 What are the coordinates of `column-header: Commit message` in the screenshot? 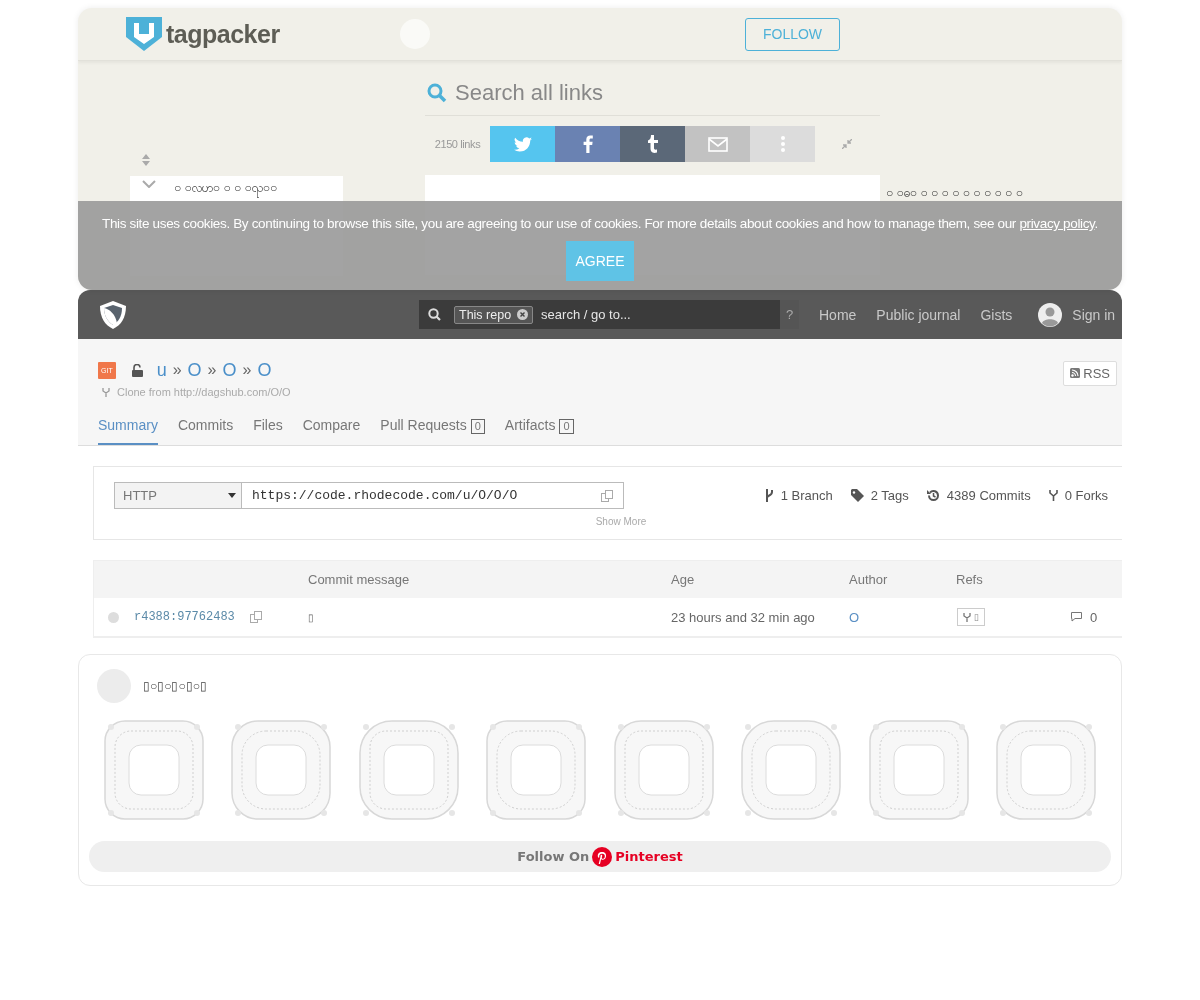 It's located at (359, 579).